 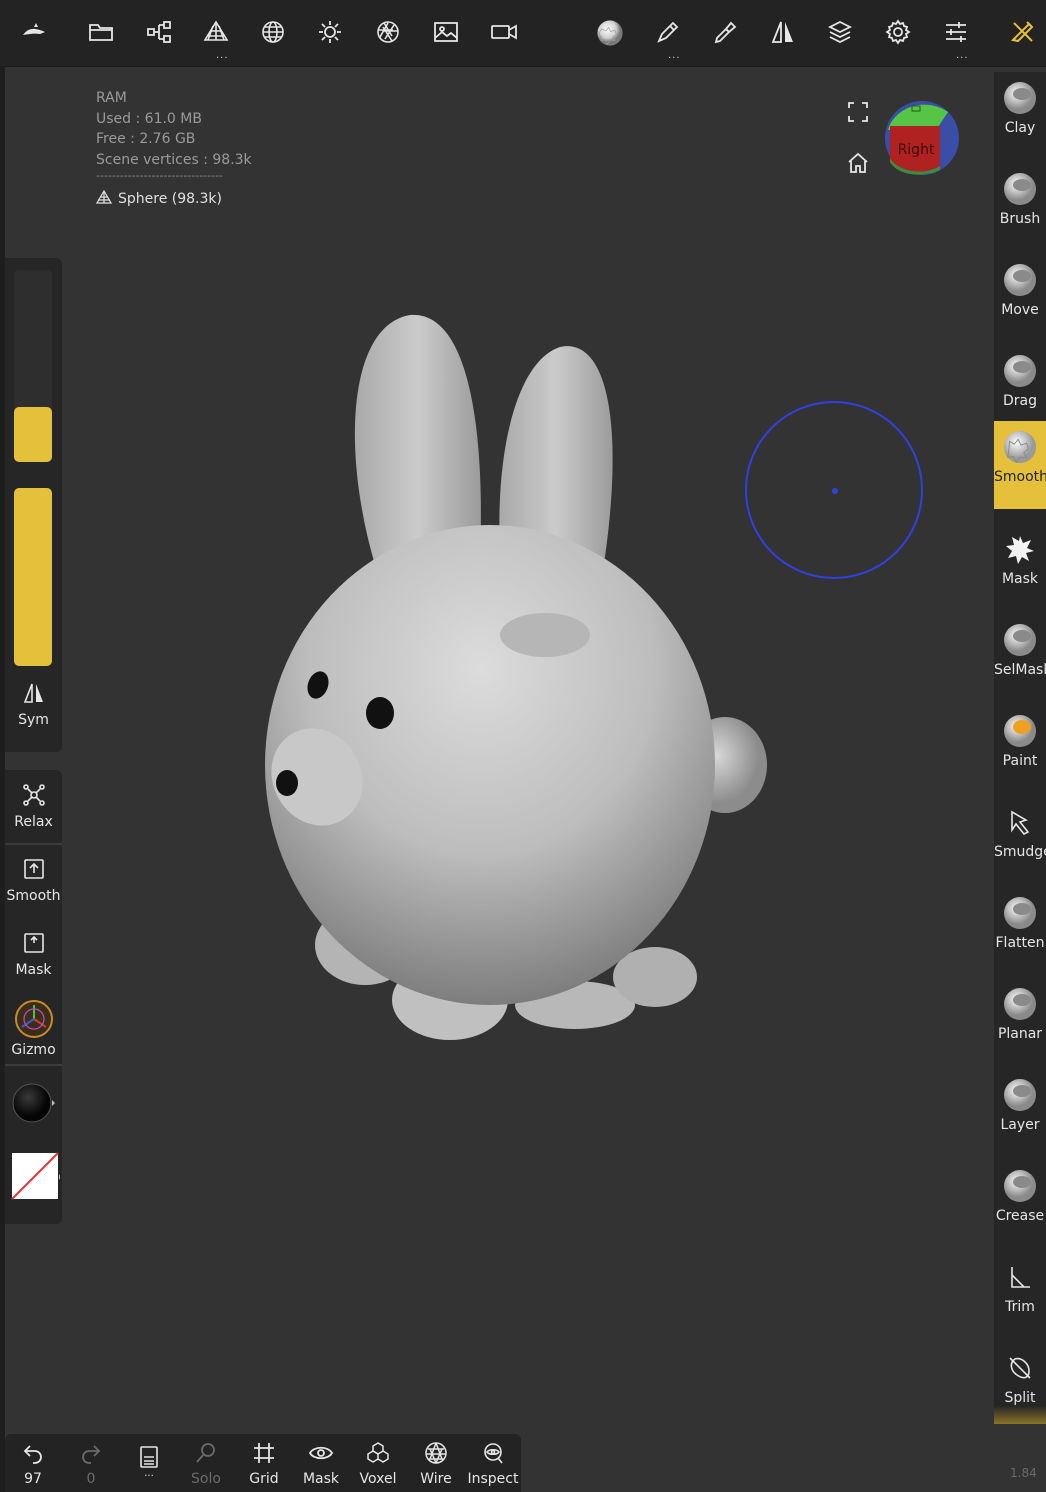 I want to click on right-tool-label: Smooth, so click(x=1020, y=477).